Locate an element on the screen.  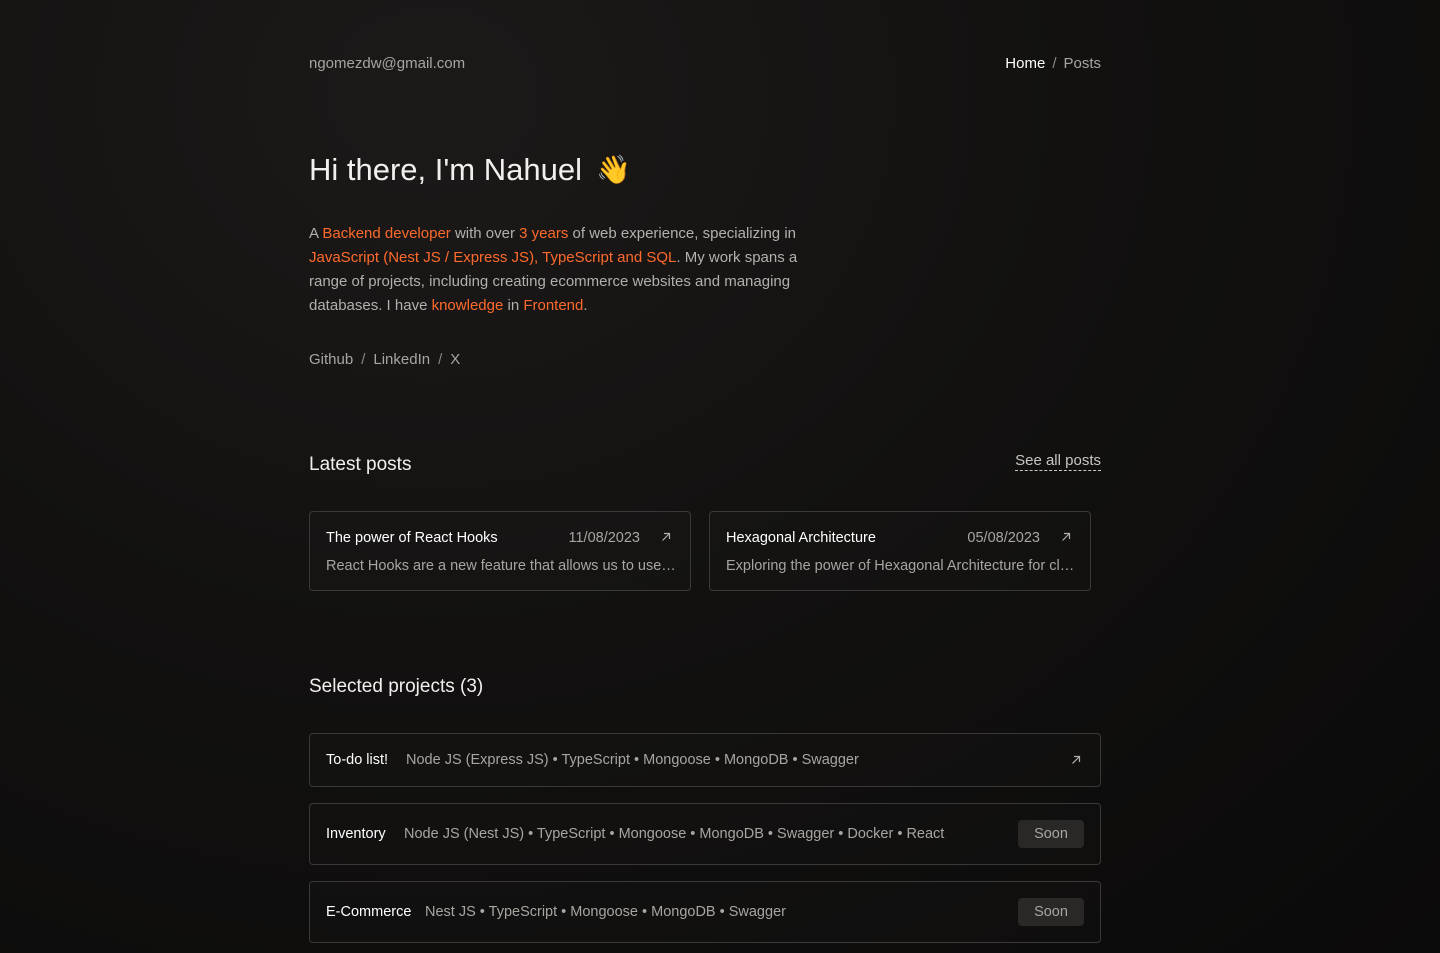
bio-text: . is located at coordinates (585, 305).